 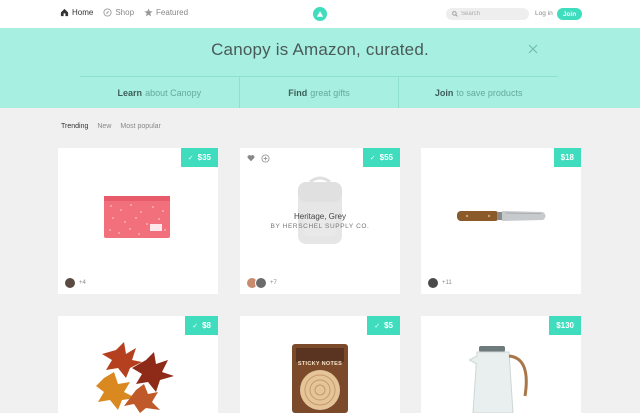 I want to click on hero-link-join-rest: to save products, so click(x=489, y=92).